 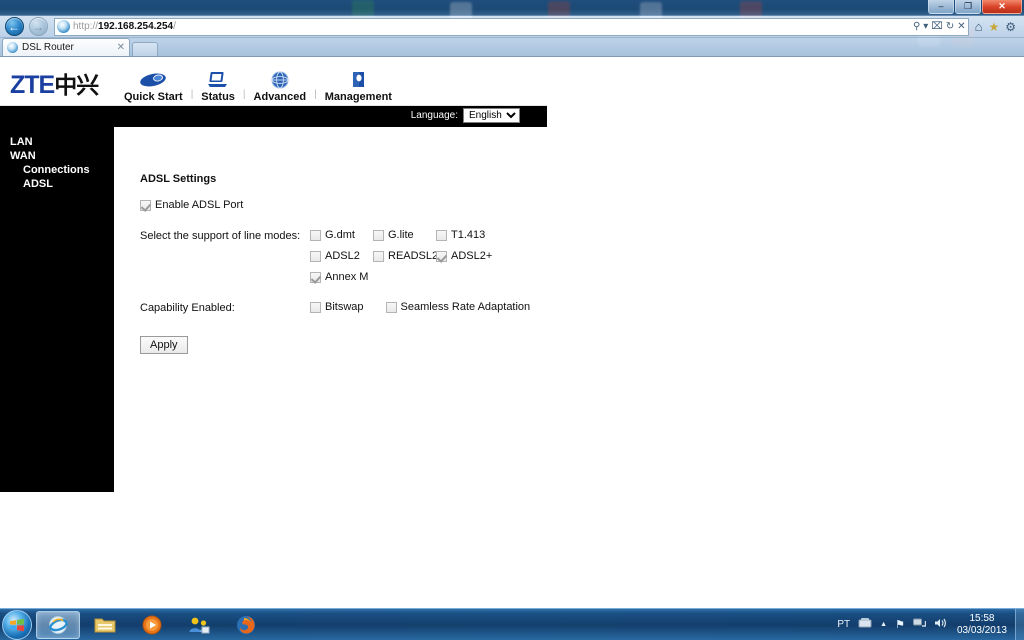 What do you see at coordinates (315, 307) in the screenshot?
I see `capability-bitswap-checkbox` at bounding box center [315, 307].